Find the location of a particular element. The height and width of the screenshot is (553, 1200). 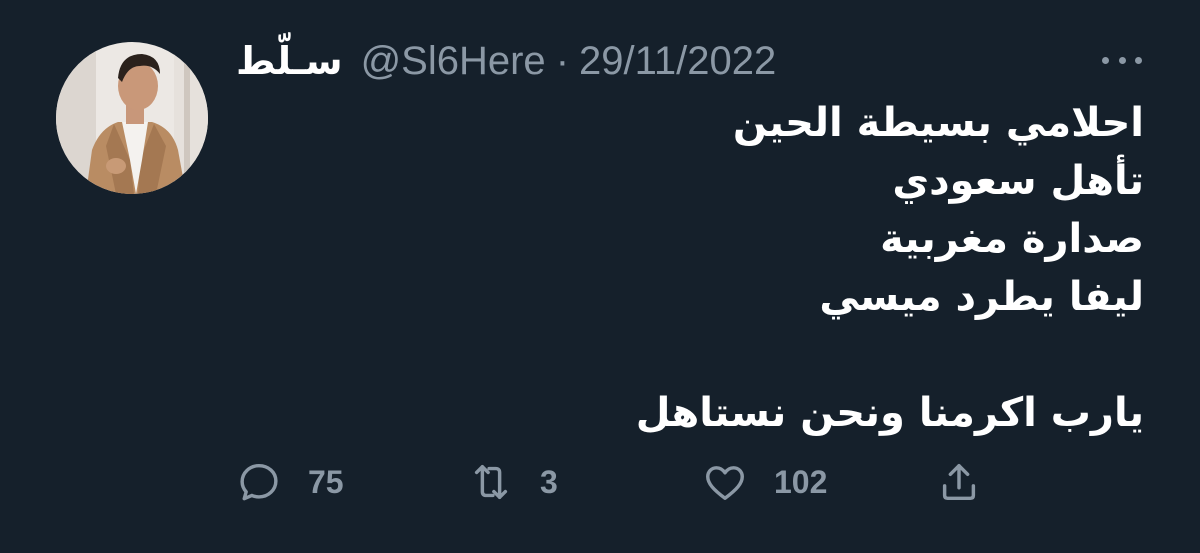

share-icon is located at coordinates (959, 482).